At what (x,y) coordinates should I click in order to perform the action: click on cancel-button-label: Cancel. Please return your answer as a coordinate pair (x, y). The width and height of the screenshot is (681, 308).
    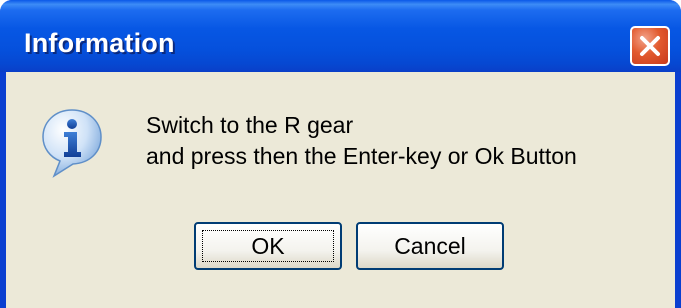
    Looking at the image, I should click on (430, 245).